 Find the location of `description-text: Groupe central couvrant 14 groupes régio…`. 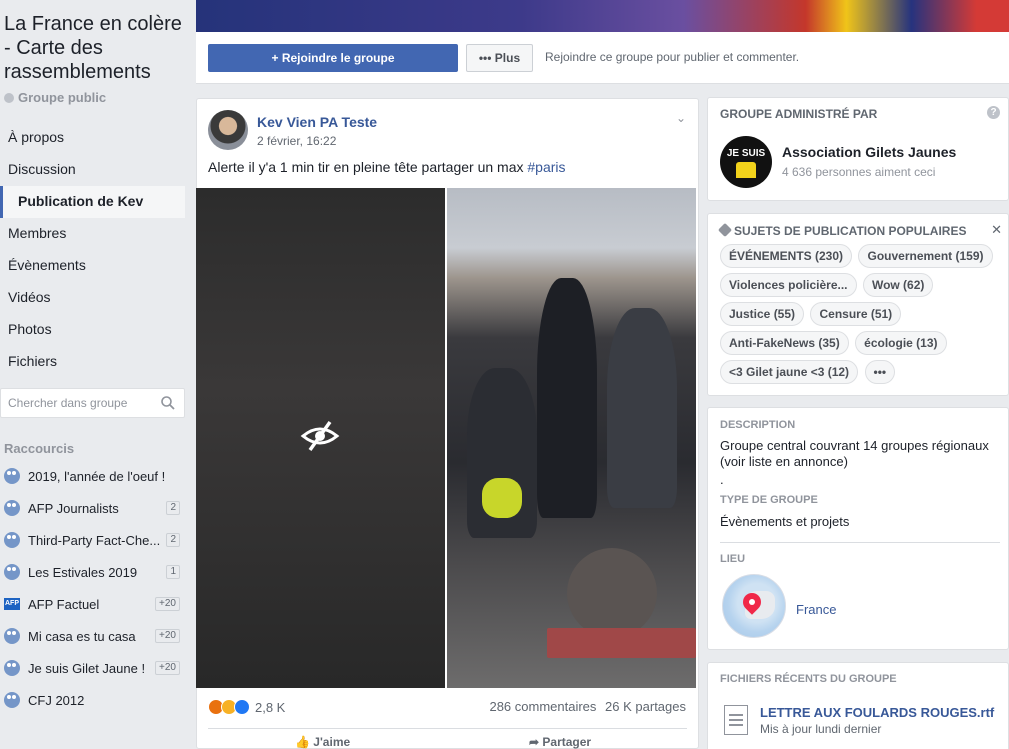

description-text: Groupe central couvrant 14 groupes régio… is located at coordinates (854, 453).